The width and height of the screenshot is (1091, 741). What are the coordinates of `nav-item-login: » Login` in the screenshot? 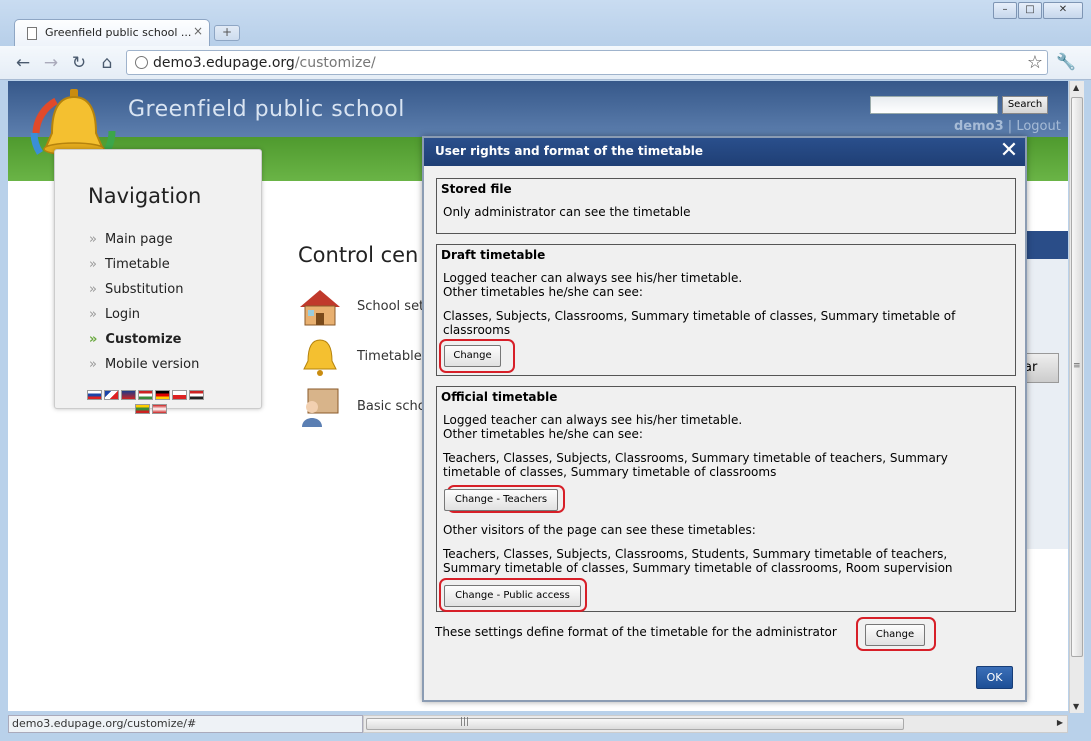 It's located at (144, 319).